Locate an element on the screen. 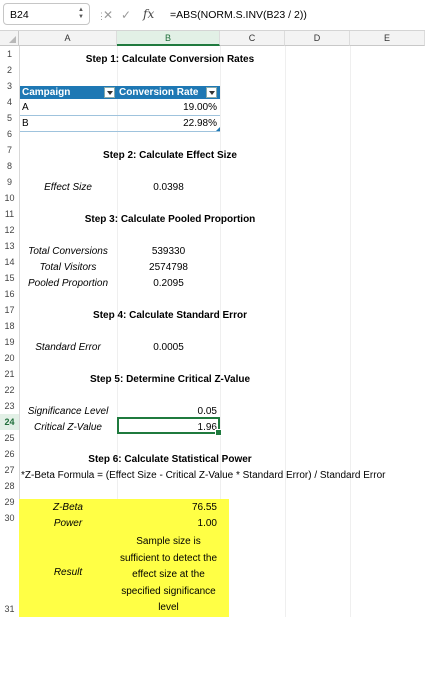 The image size is (425, 692). table-resize-handle-icon is located at coordinates (218, 129).